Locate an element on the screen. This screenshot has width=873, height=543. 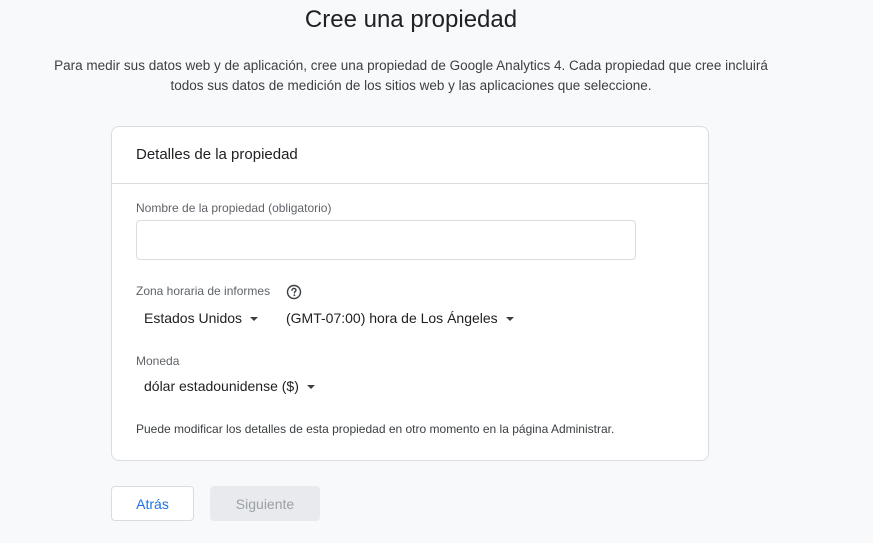
property-name-label: Nombre de la propiedad (obligatorio) is located at coordinates (234, 208).